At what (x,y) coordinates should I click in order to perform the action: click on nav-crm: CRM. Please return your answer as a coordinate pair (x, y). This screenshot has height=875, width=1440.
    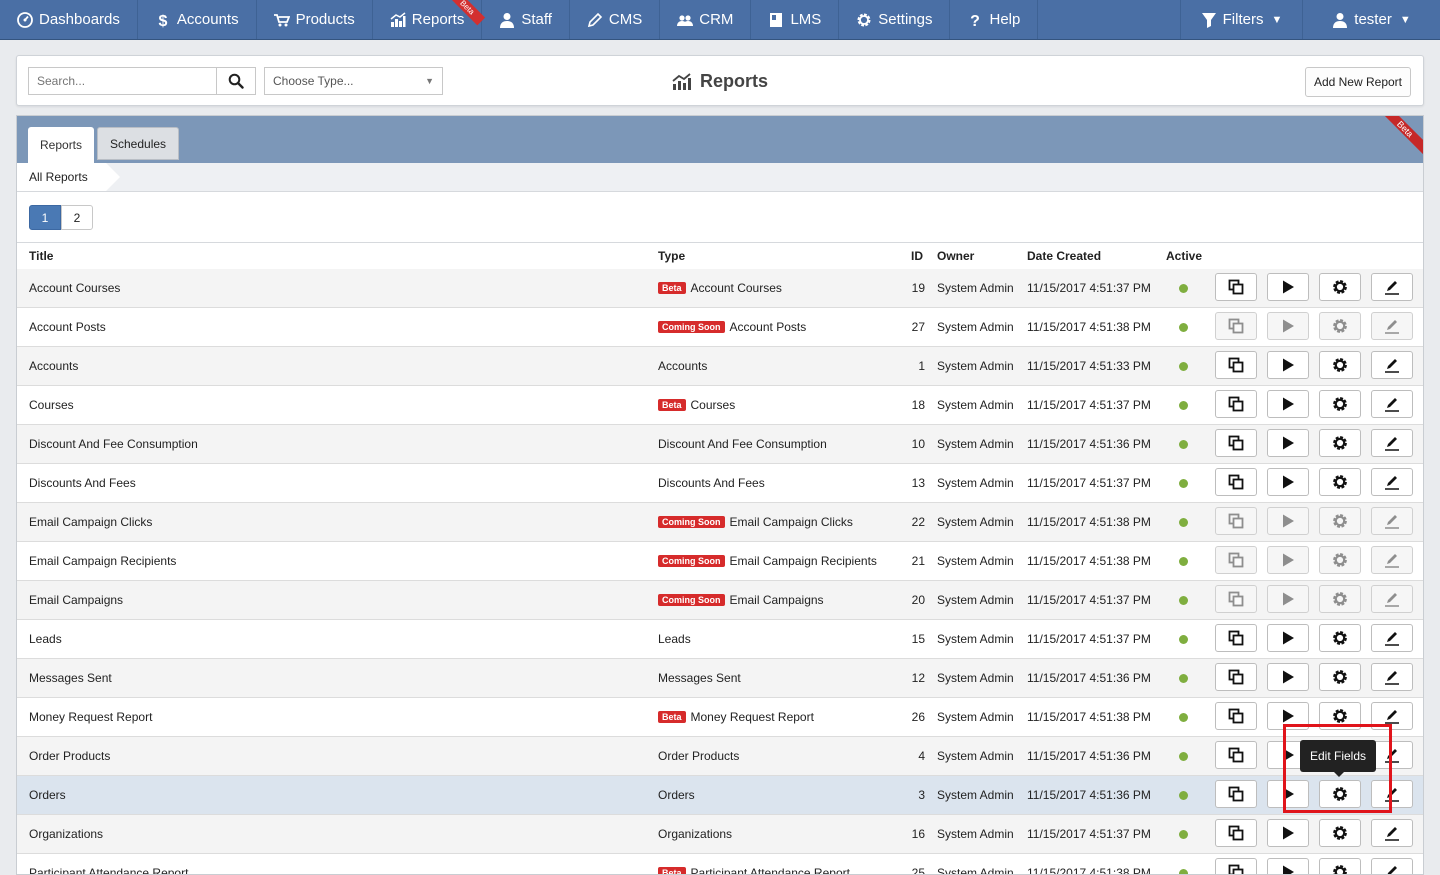
    Looking at the image, I should click on (705, 19).